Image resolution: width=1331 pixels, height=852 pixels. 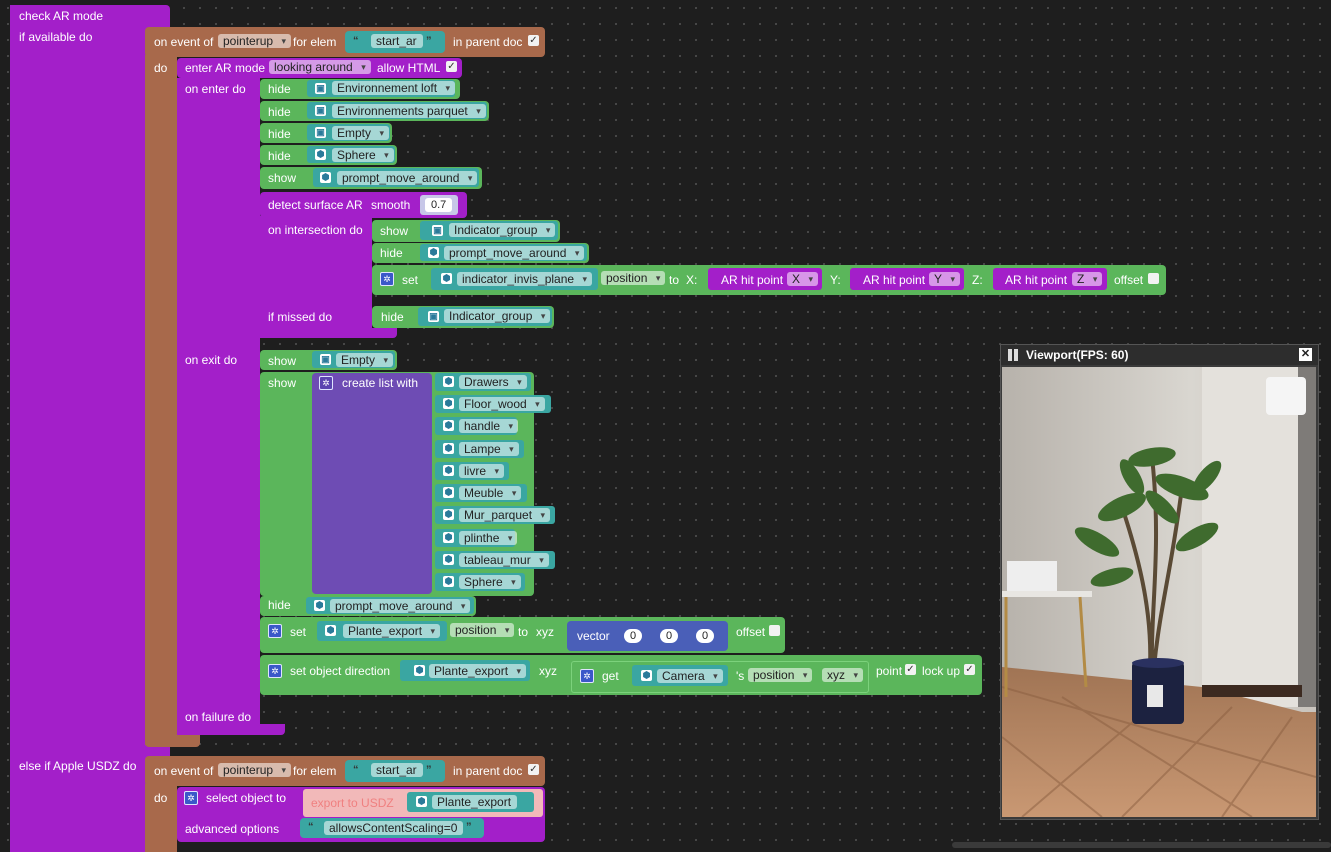 What do you see at coordinates (690, 676) in the screenshot?
I see `get-object: Camera` at bounding box center [690, 676].